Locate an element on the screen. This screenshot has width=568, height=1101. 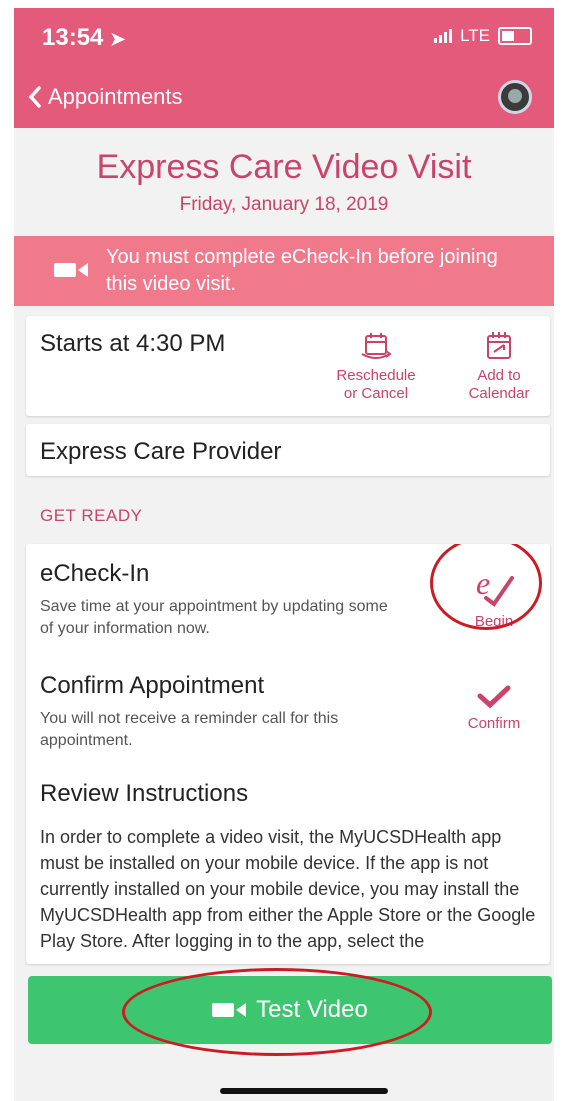
start-time: Starts at 4:30 PM is located at coordinates (133, 343).